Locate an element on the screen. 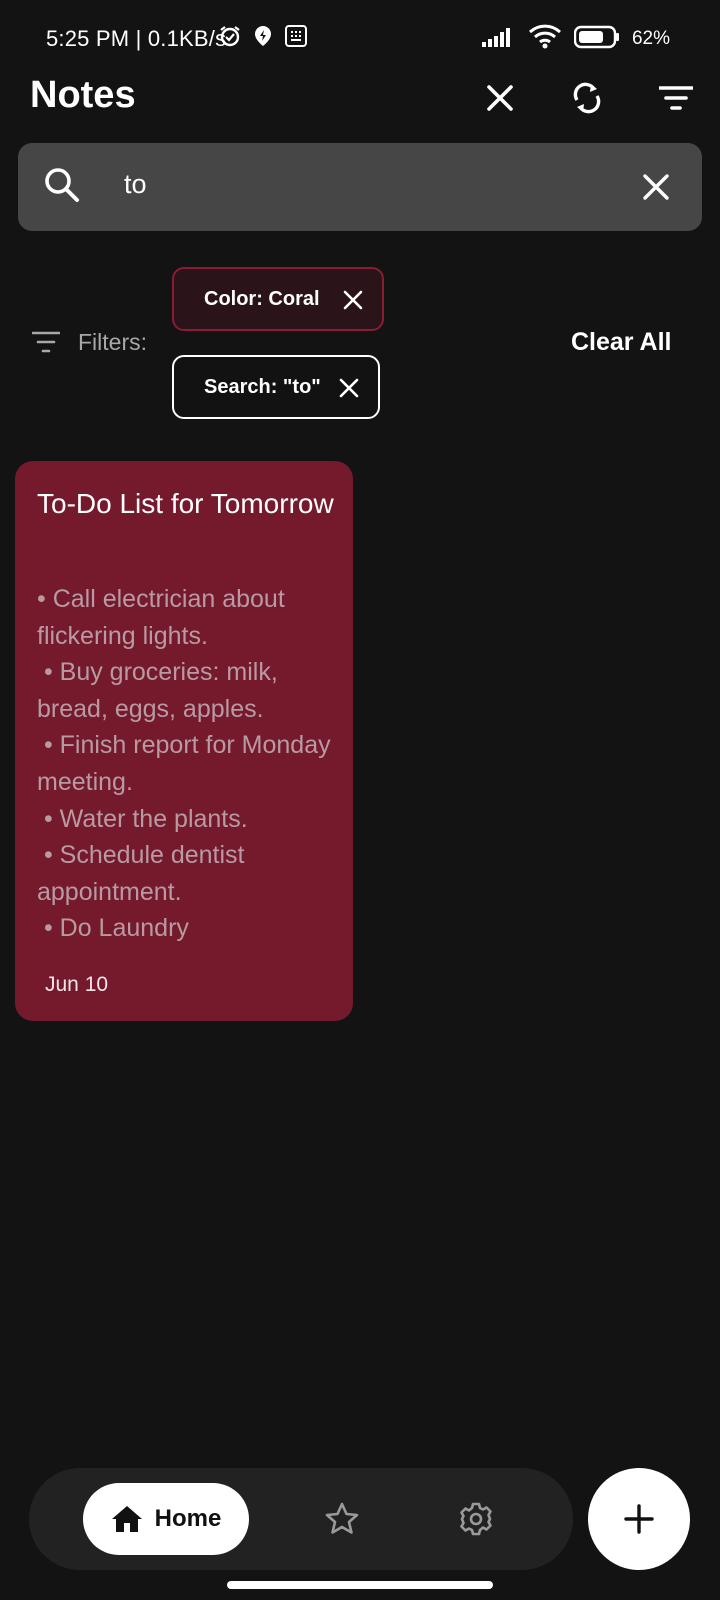 The width and height of the screenshot is (720, 1600). close-search-button is located at coordinates (500, 98).